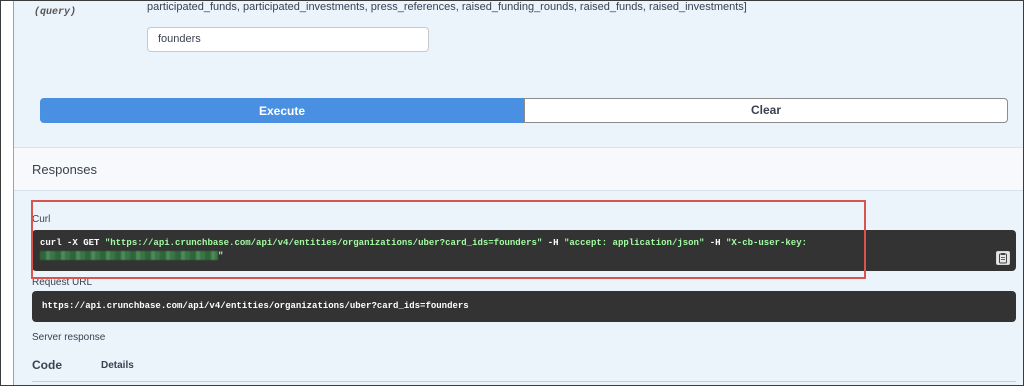 The image size is (1024, 386). Describe the element at coordinates (634, 243) in the screenshot. I see `curl-accept-header: "accept: application/json"` at that location.